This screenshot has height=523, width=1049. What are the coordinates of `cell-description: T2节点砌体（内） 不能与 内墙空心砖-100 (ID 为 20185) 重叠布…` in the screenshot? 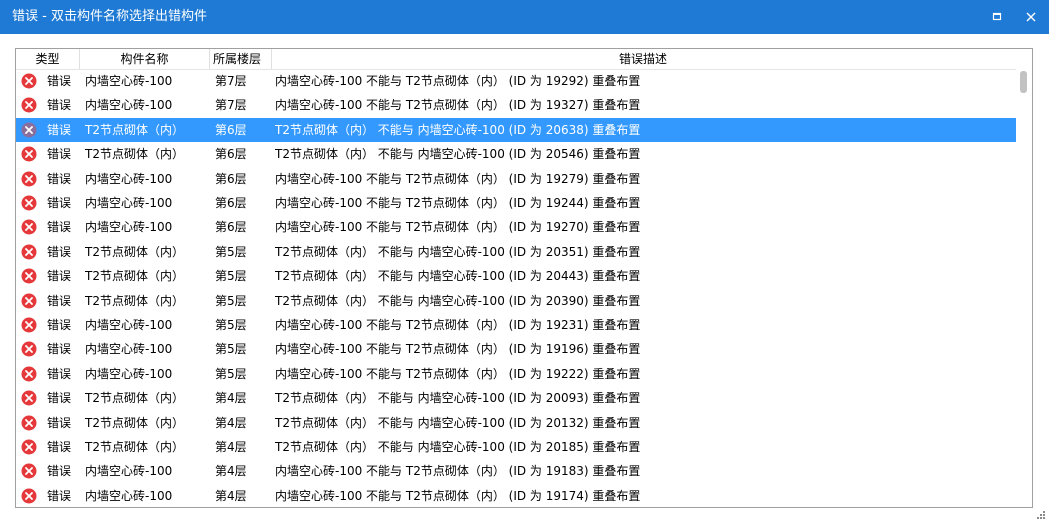 It's located at (458, 447).